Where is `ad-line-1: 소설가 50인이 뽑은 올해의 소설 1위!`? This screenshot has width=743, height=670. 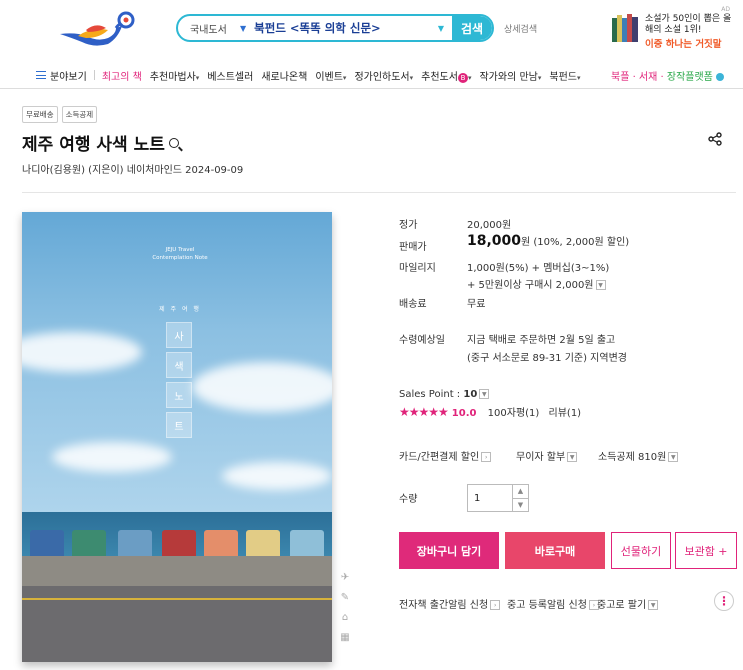
ad-line-1: 소설가 50인이 뽑은 올해의 소설 1위! is located at coordinates (688, 24).